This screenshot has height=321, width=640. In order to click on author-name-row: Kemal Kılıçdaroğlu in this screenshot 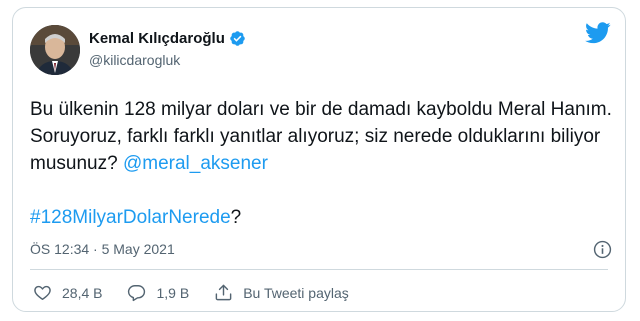, I will do `click(167, 38)`.